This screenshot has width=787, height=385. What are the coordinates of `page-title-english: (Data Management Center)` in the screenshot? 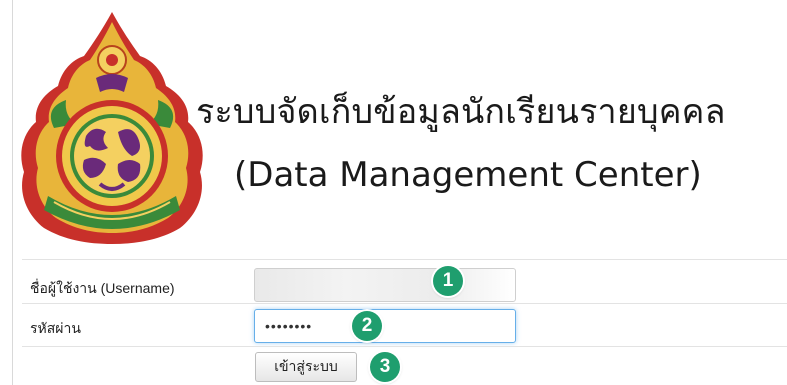 It's located at (468, 175).